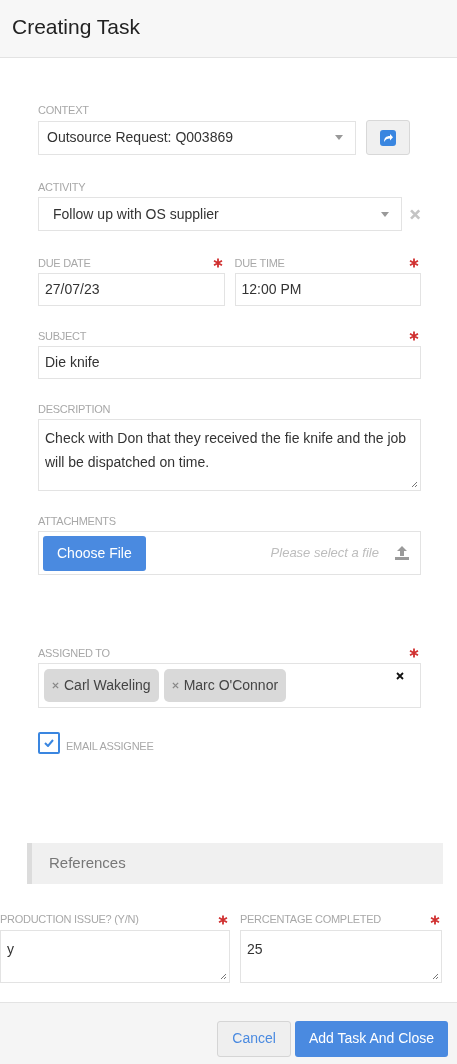 This screenshot has width=457, height=1064. What do you see at coordinates (310, 920) in the screenshot?
I see `field-label: PERCENTAGE COMPLETED` at bounding box center [310, 920].